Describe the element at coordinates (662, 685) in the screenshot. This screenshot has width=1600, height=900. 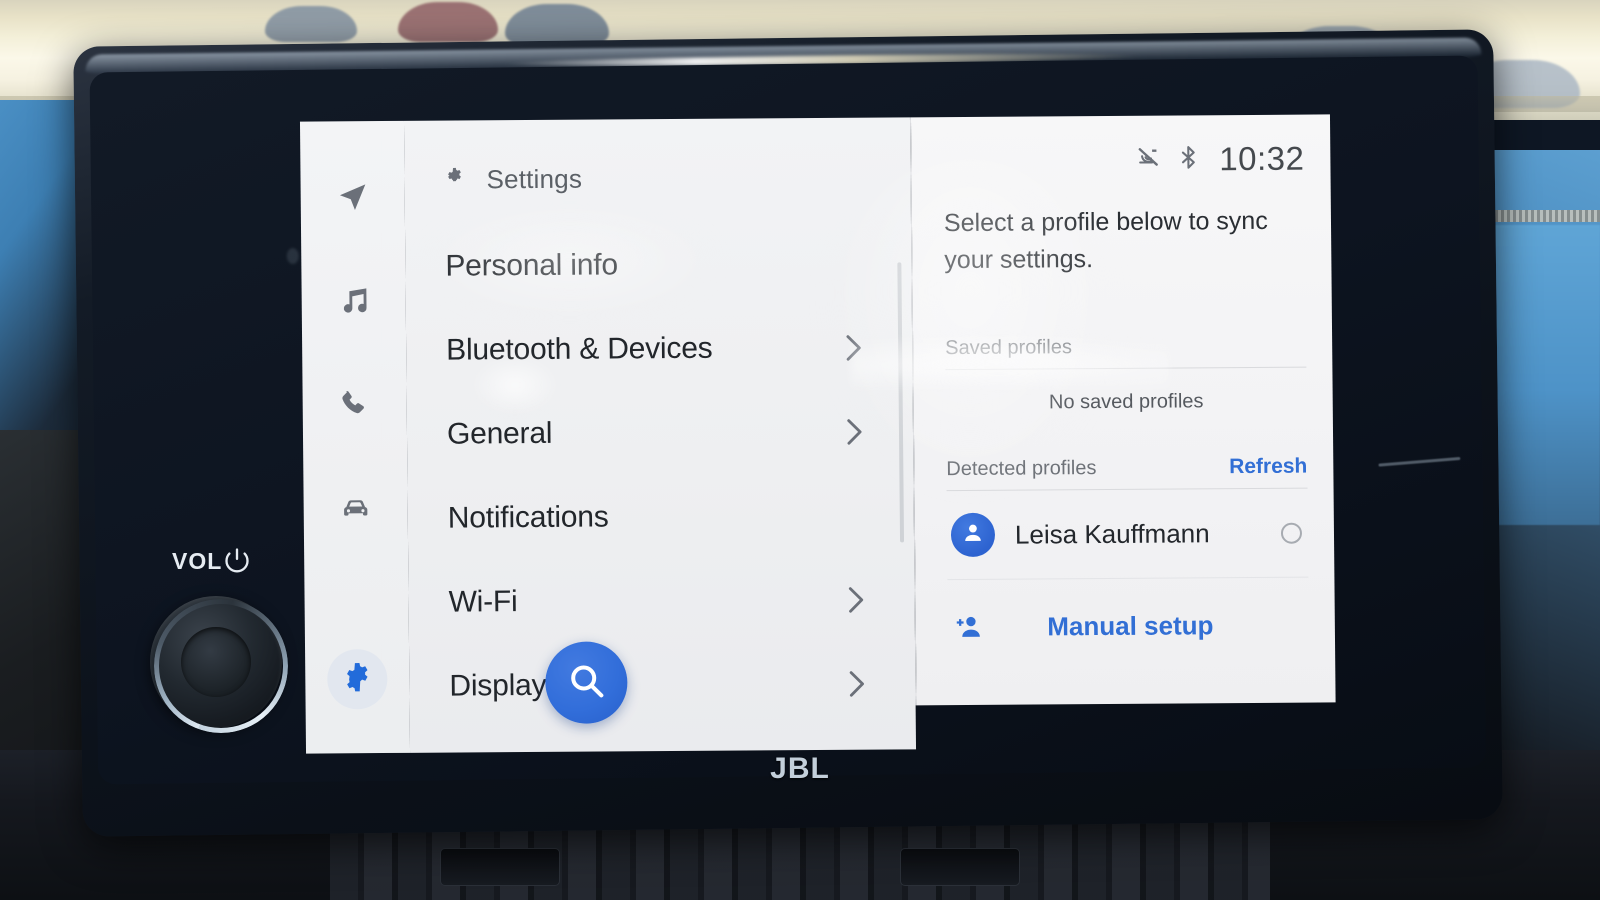
I see `menu-item-display: Display` at that location.